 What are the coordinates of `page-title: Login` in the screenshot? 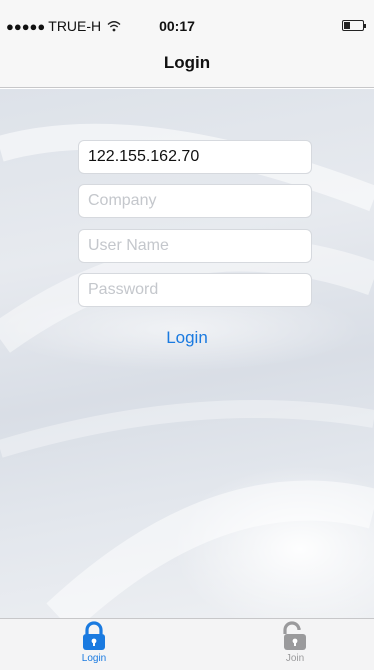 It's located at (187, 62).